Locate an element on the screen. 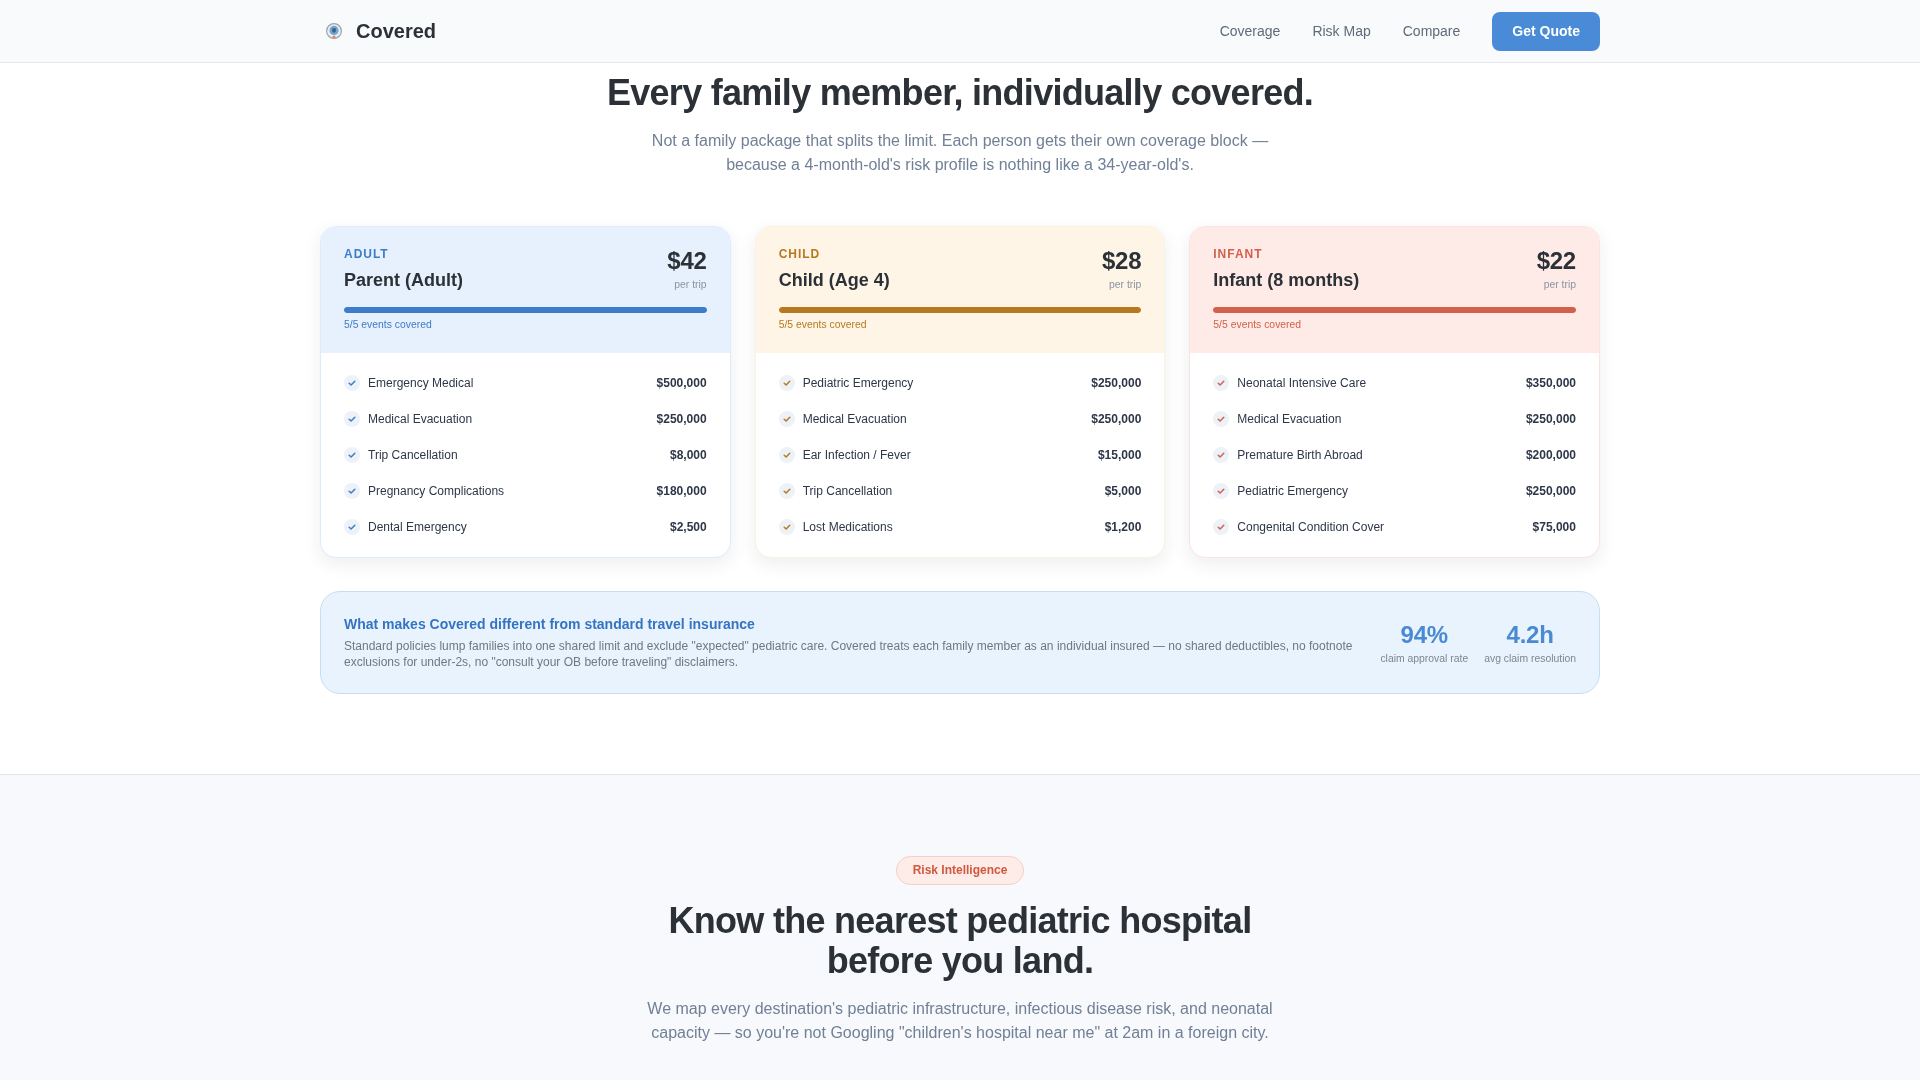 Image resolution: width=1920 pixels, height=1080 pixels. banner-title: What makes Covered different from standard travel insurance is located at coordinates (550, 624).